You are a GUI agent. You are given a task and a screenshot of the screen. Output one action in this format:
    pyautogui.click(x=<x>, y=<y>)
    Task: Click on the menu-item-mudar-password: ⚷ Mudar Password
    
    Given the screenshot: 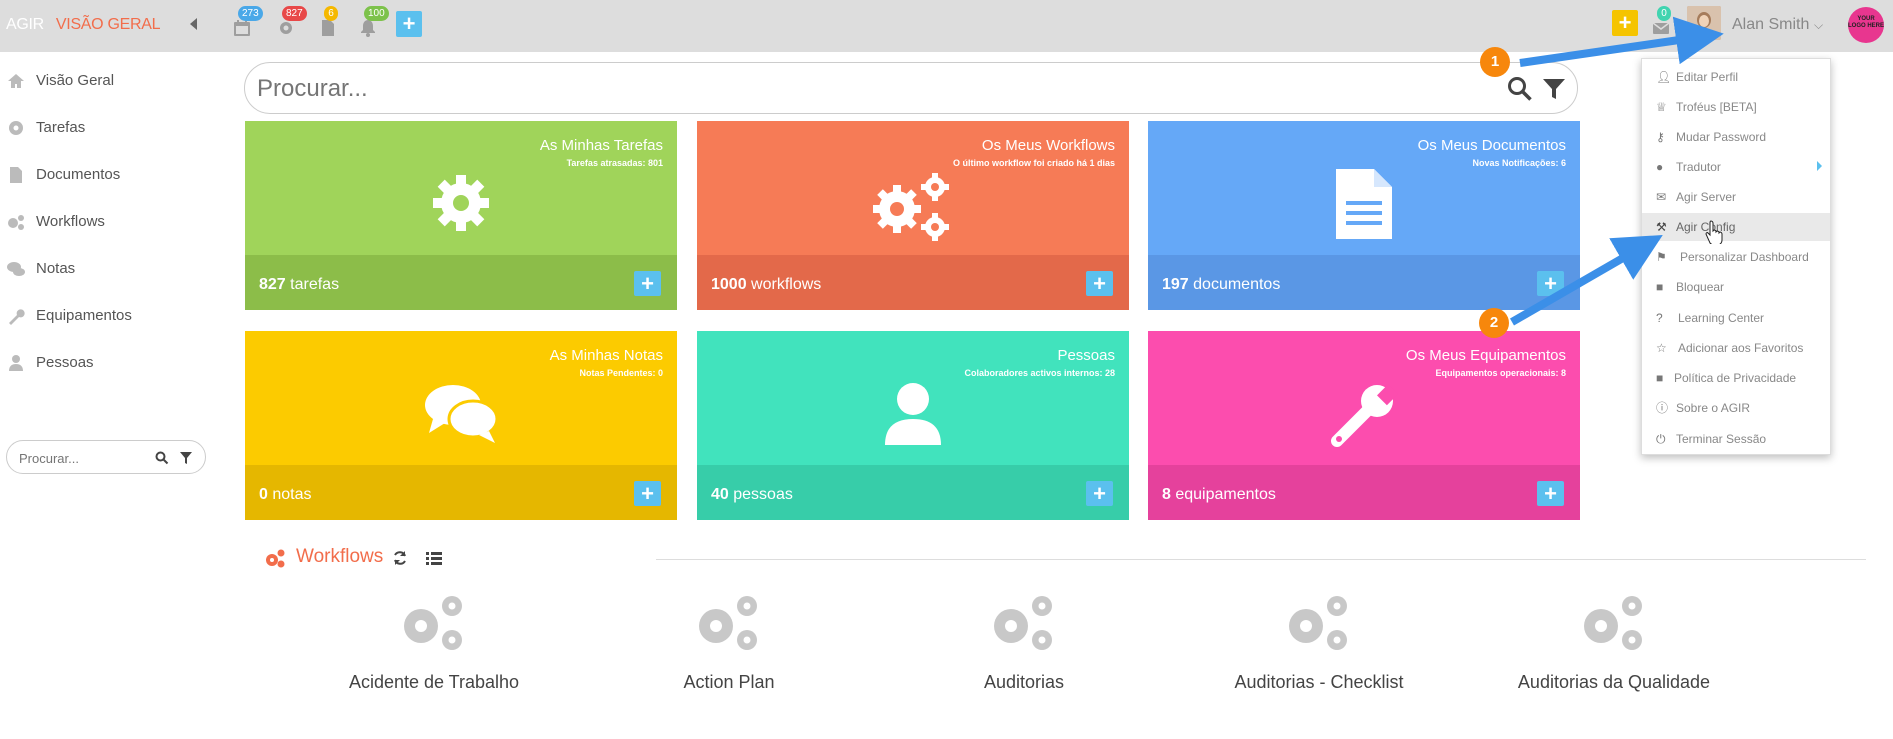 What is the action you would take?
    pyautogui.click(x=1736, y=137)
    